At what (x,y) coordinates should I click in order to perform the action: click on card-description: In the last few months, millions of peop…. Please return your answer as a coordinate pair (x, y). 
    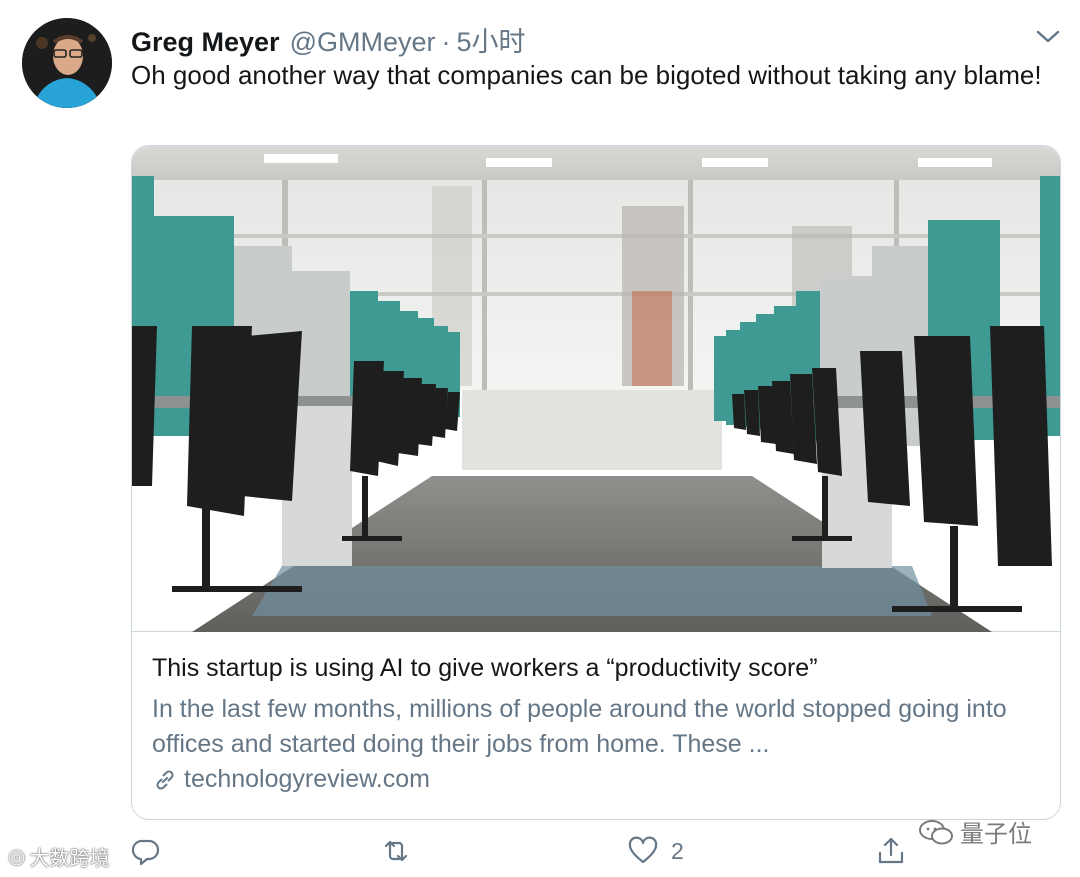
    Looking at the image, I should click on (579, 726).